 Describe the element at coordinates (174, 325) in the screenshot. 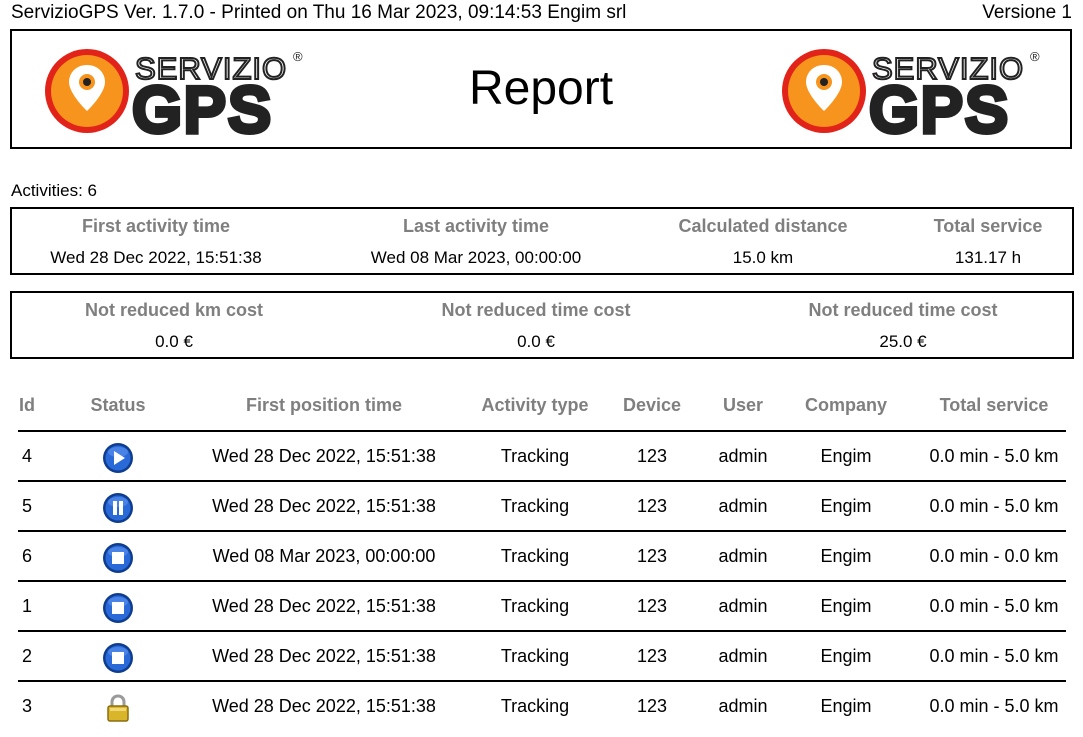

I see `summary-km-cost: Not reduced km cost 0.0 €` at that location.